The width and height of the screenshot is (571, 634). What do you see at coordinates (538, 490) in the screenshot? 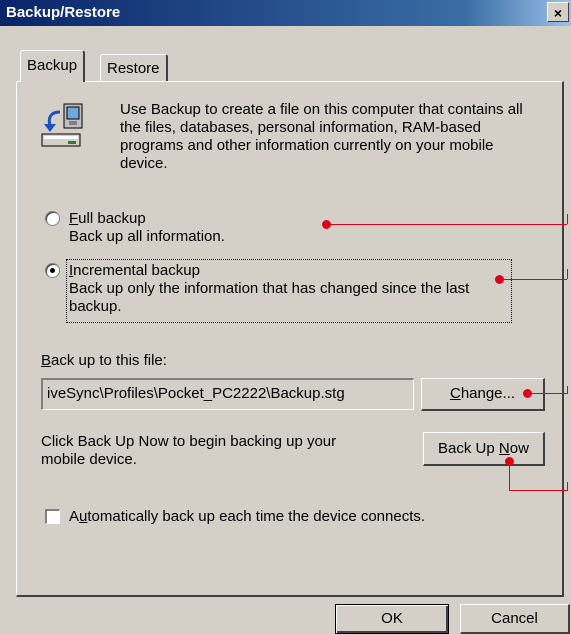
I see `callout-line-back-up-now-horizontal` at bounding box center [538, 490].